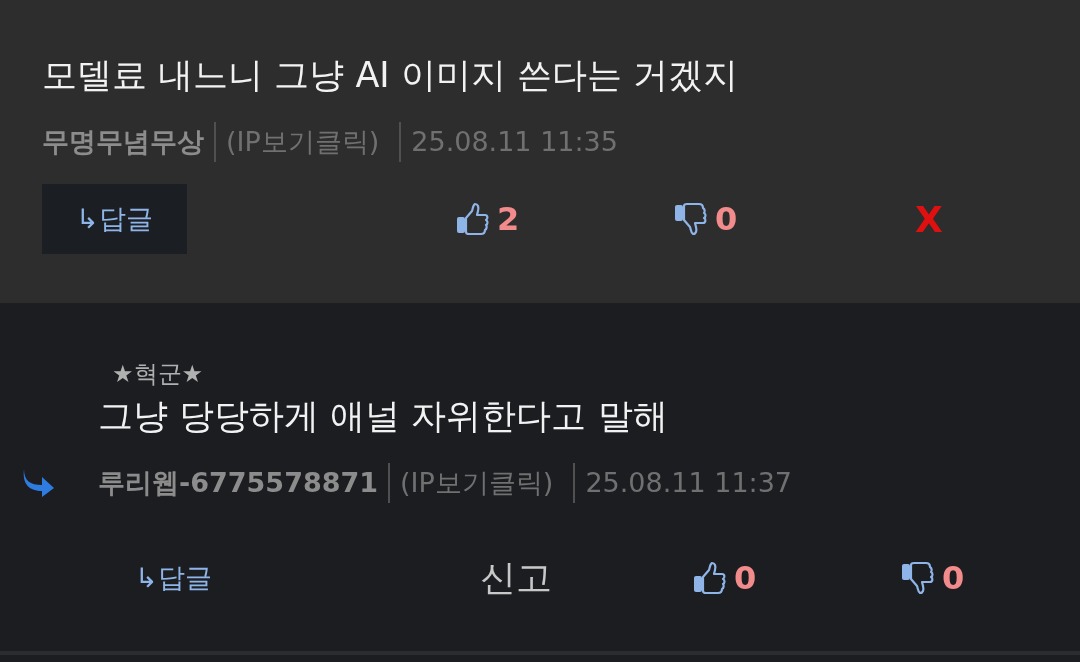 The width and height of the screenshot is (1080, 662). I want to click on comment-text: 그냥 당당하게 애널 자위한다고 말해, so click(383, 416).